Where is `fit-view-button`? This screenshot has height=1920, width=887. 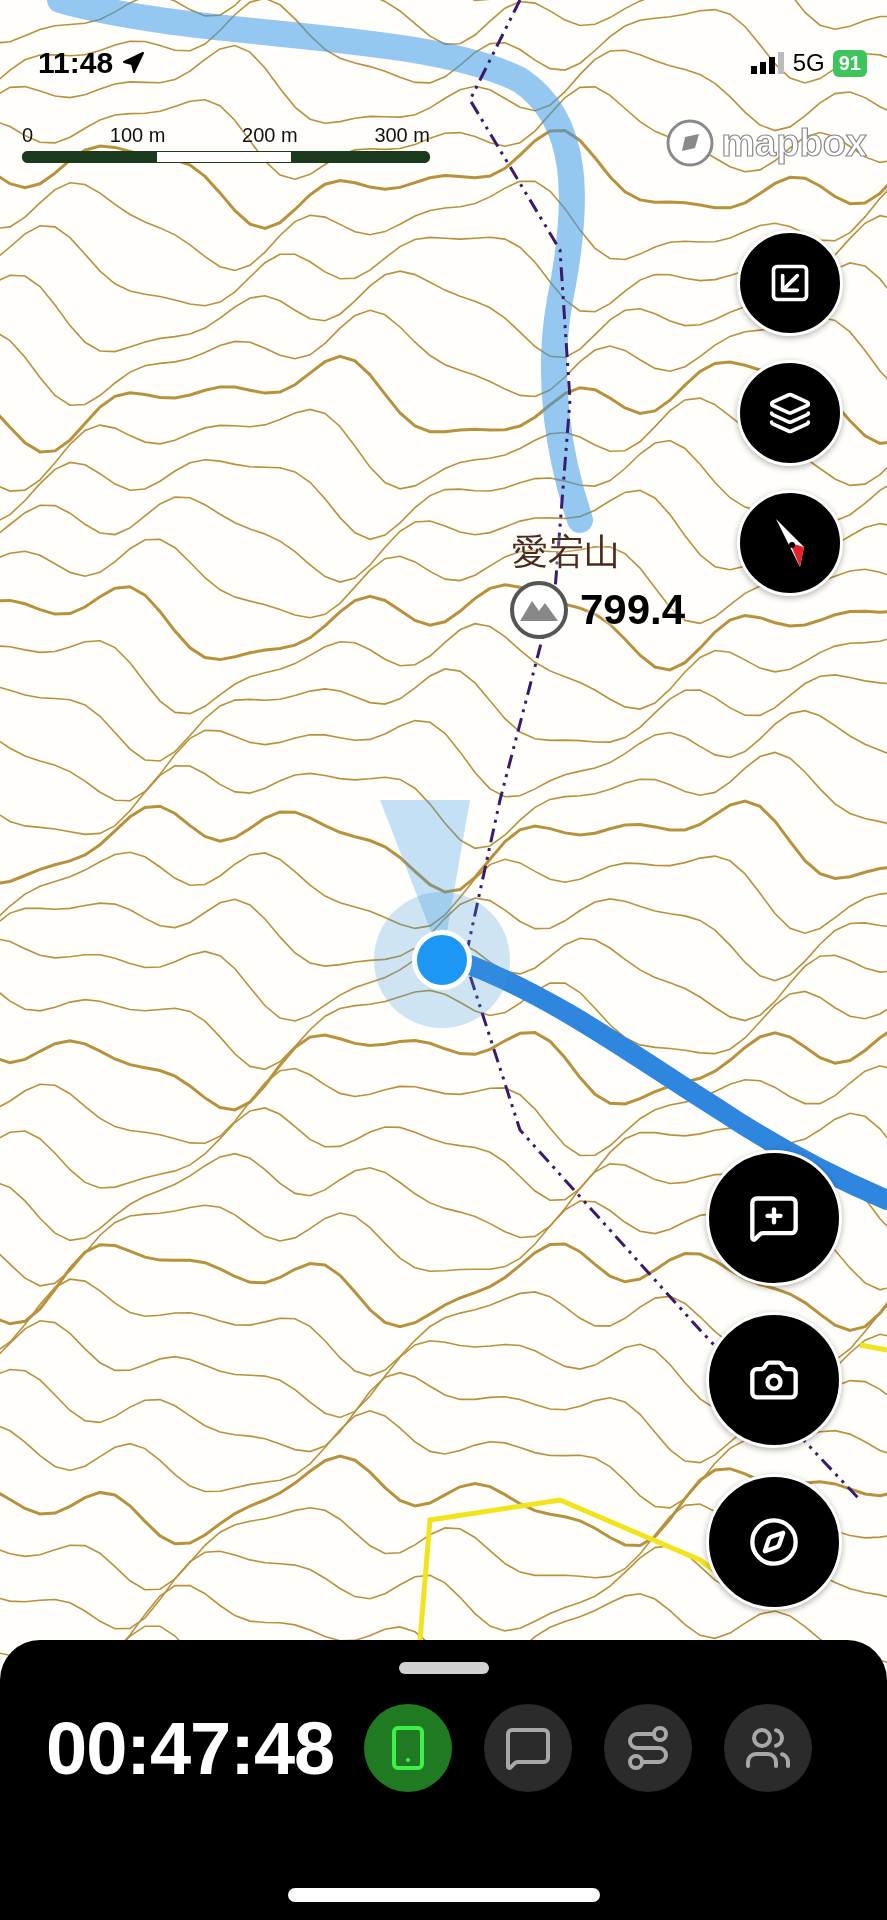 fit-view-button is located at coordinates (790, 283).